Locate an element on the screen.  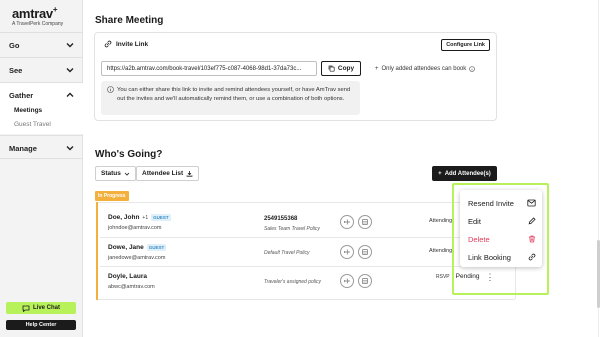
copy-icon is located at coordinates (331, 68).